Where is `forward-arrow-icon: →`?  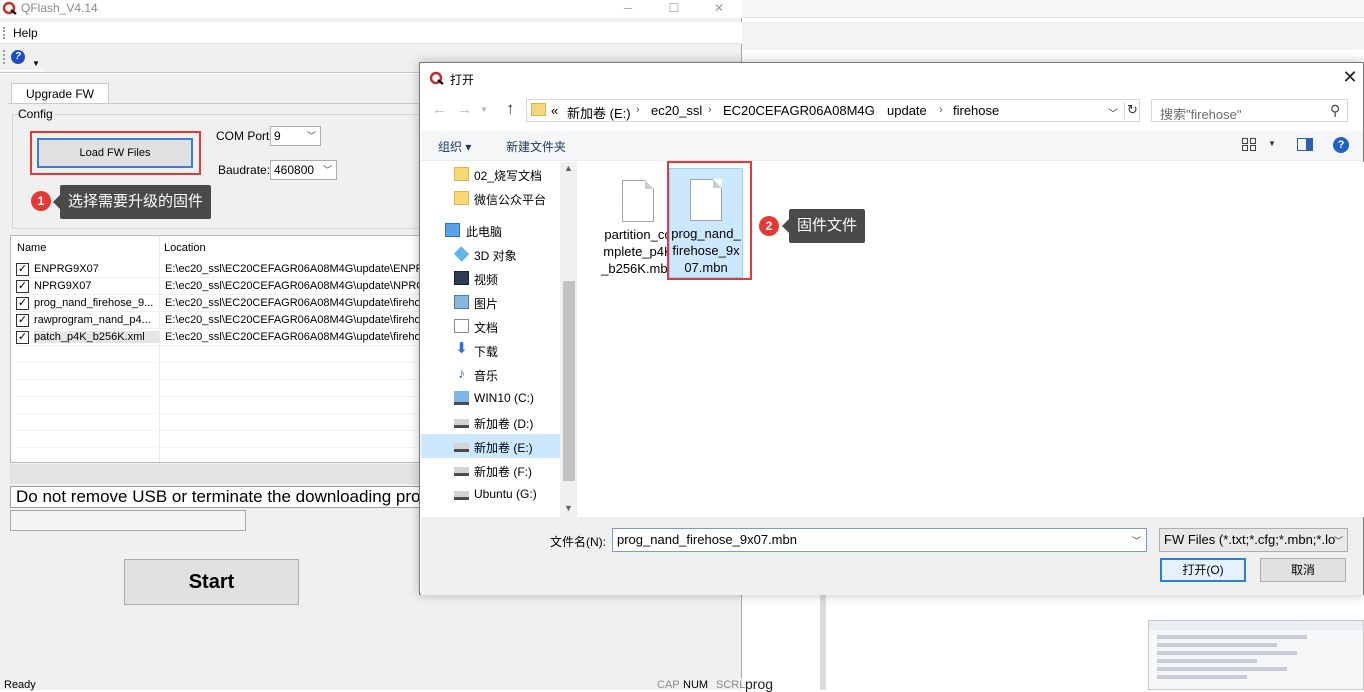 forward-arrow-icon: → is located at coordinates (464, 109).